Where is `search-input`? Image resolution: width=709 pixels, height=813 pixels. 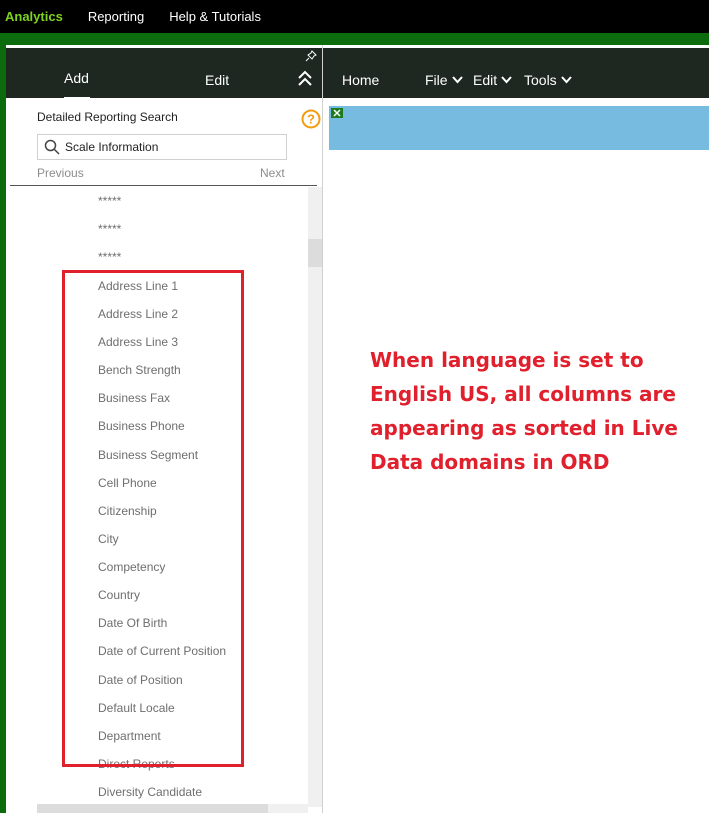
search-input is located at coordinates (174, 147).